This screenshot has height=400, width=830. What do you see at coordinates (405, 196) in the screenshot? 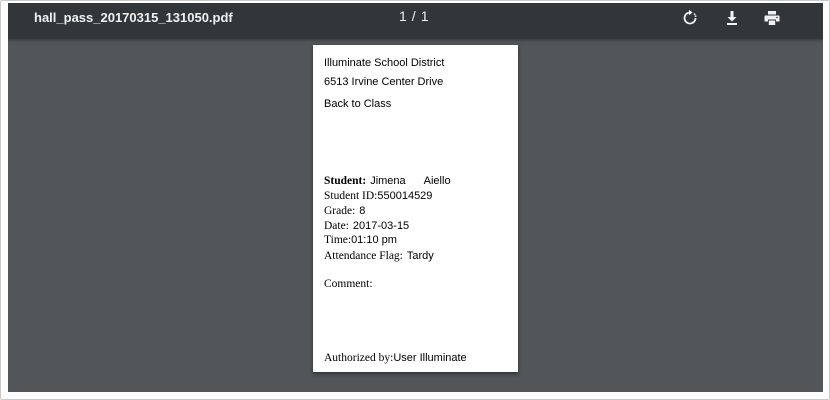
I see `student-id-value: 550014529` at bounding box center [405, 196].